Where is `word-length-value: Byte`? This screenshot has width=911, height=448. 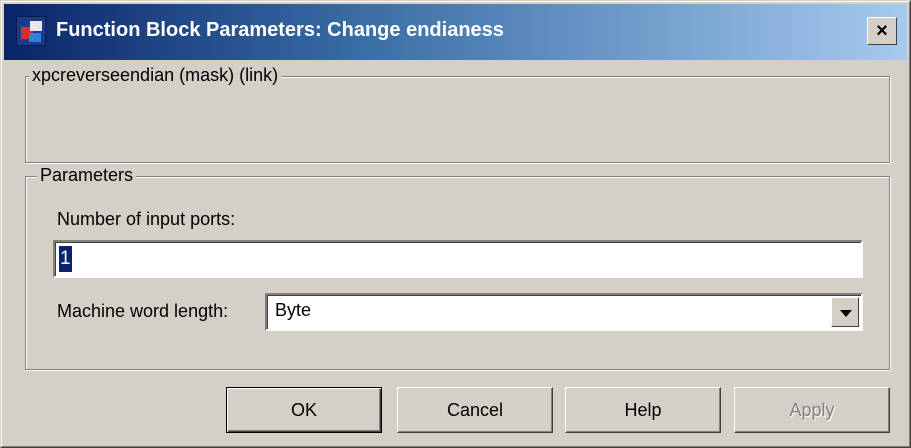 word-length-value: Byte is located at coordinates (293, 310).